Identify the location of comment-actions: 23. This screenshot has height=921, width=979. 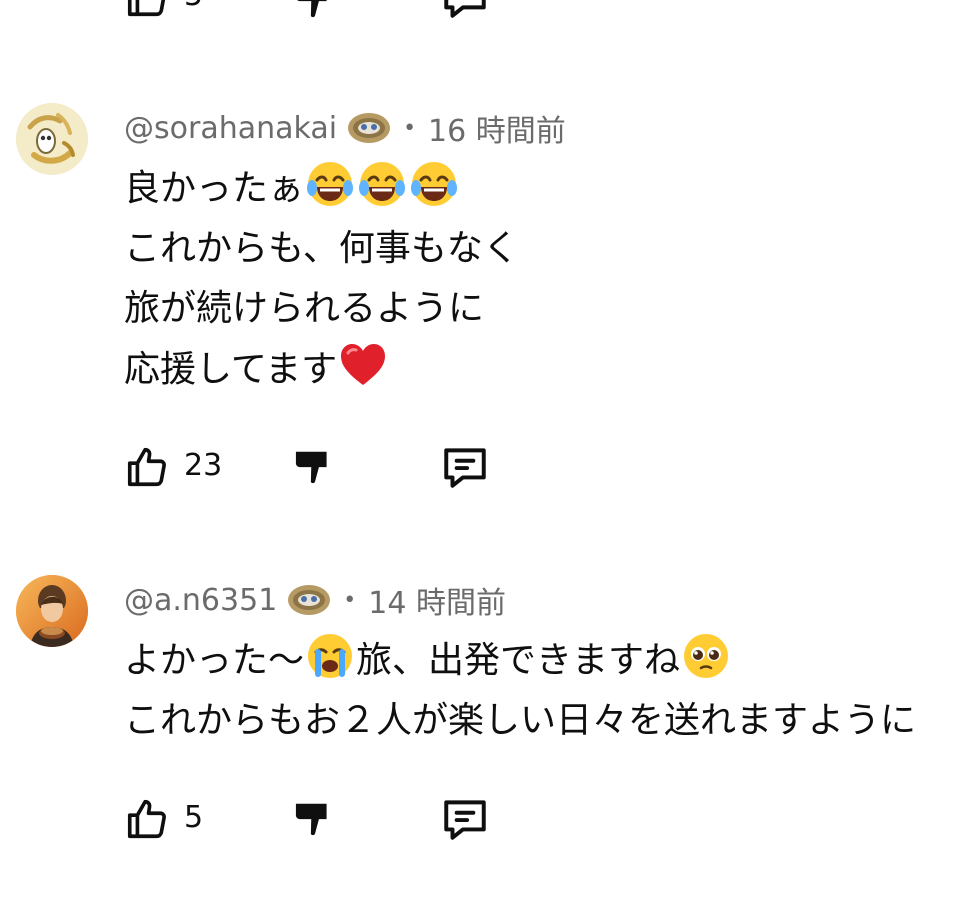
(489, 468).